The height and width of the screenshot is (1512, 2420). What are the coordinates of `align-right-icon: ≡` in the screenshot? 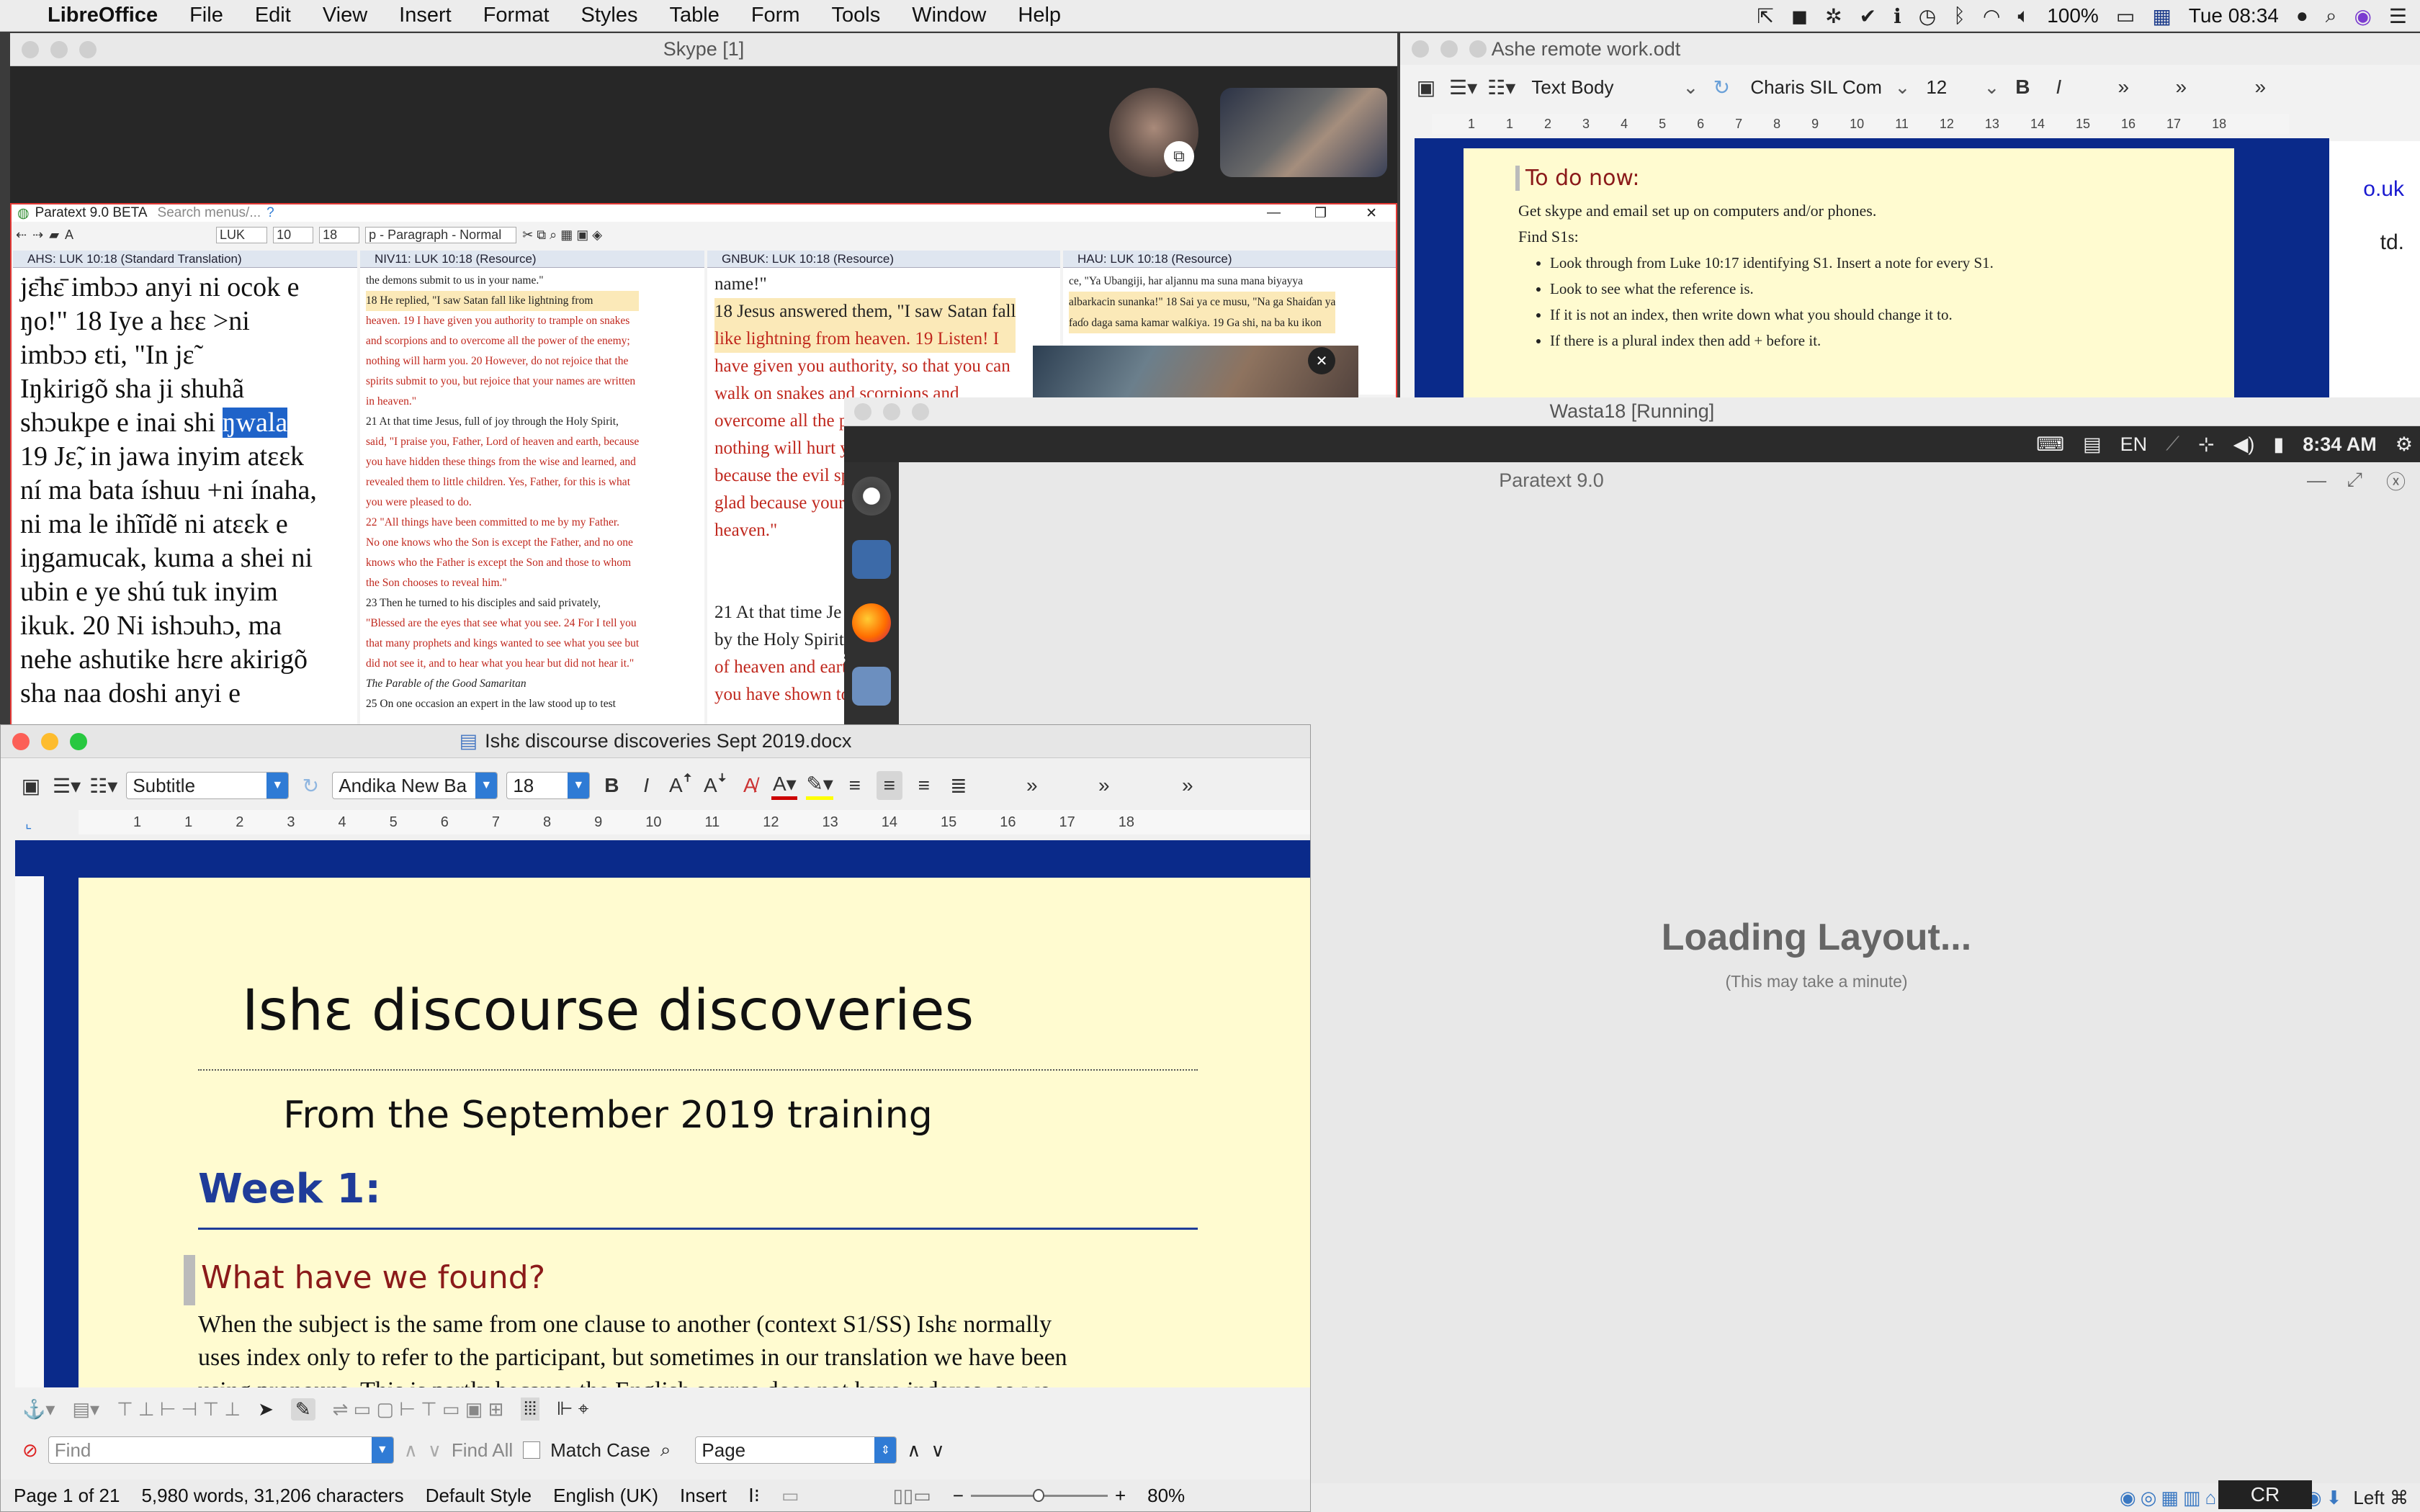 It's located at (924, 785).